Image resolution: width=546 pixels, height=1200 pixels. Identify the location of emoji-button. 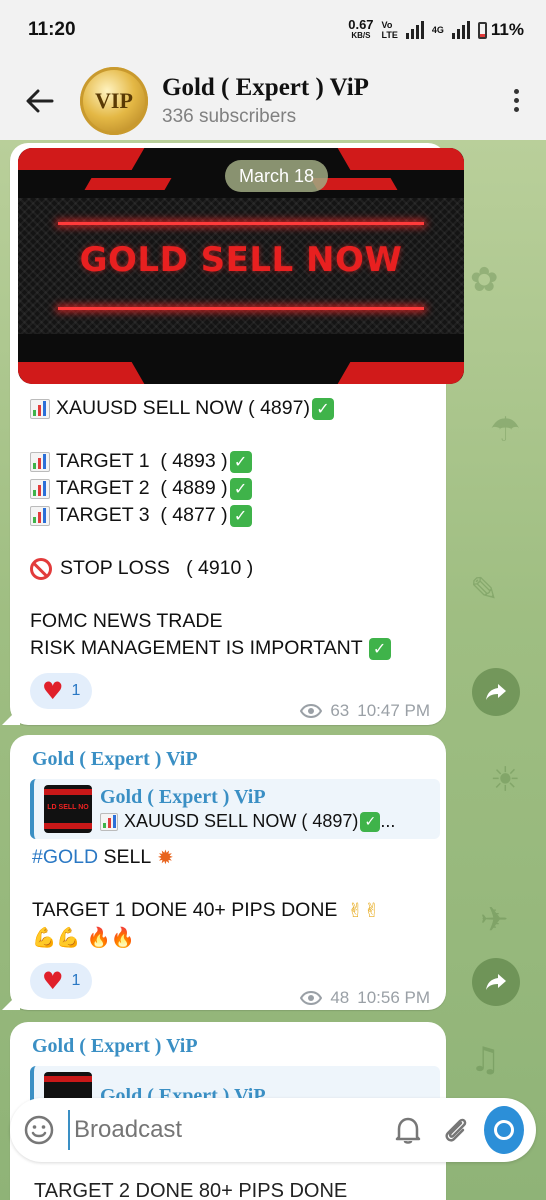
(39, 1130).